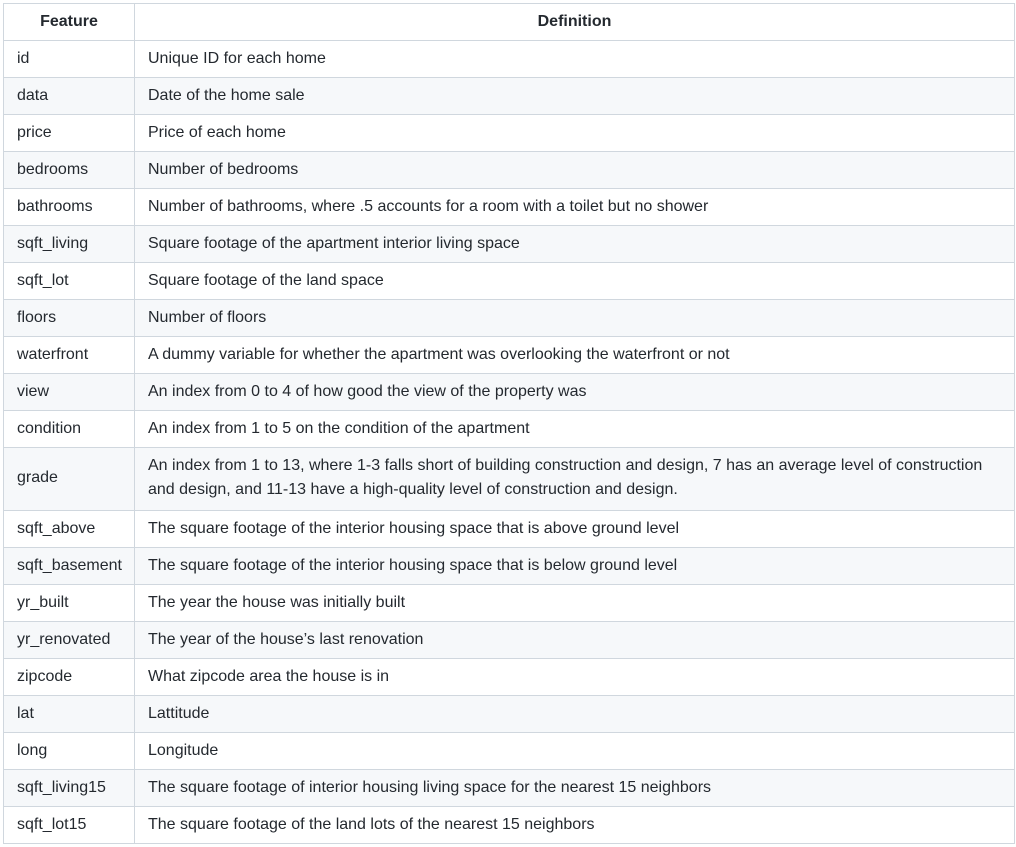 Image resolution: width=1016 pixels, height=847 pixels. I want to click on feature-cell: sqft_lot, so click(69, 281).